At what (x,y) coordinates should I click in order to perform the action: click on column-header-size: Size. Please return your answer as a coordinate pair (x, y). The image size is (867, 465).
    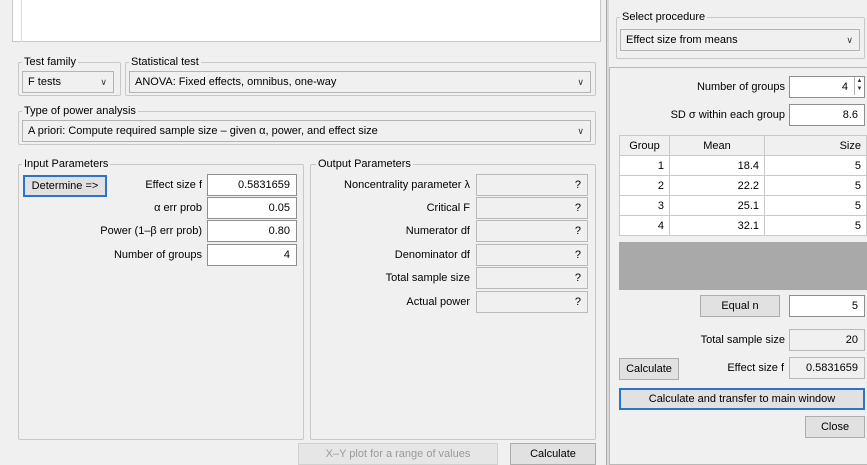
    Looking at the image, I should click on (815, 145).